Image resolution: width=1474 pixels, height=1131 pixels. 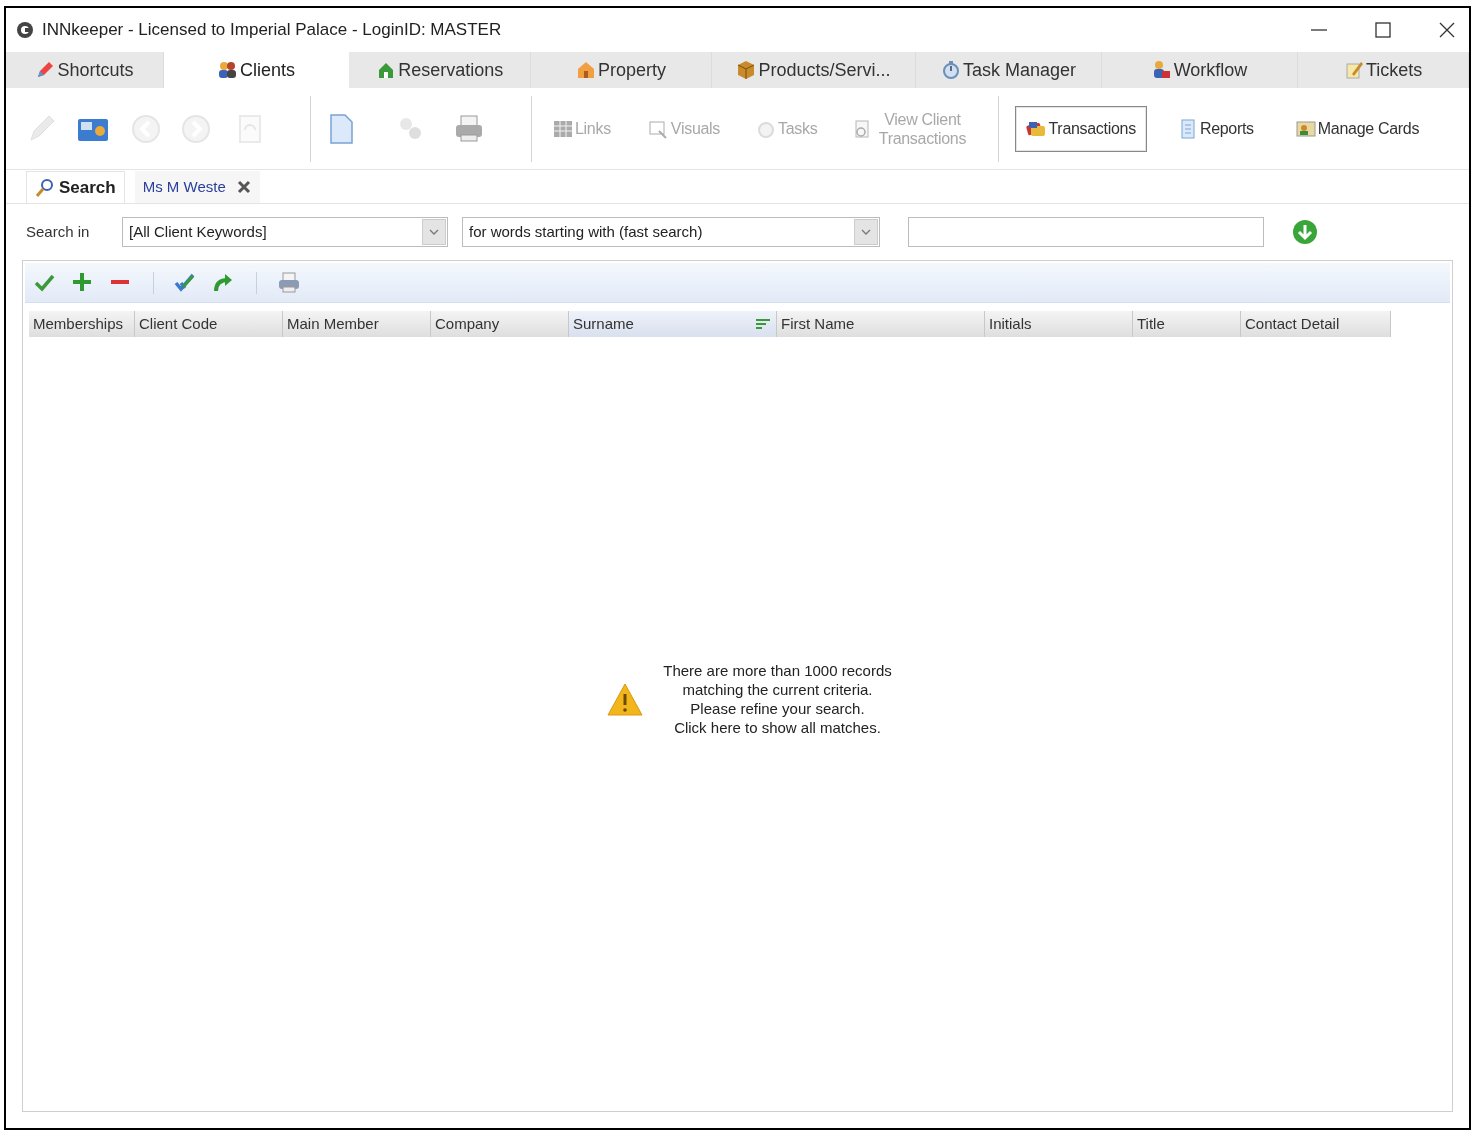 What do you see at coordinates (621, 70) in the screenshot?
I see `tab: Property` at bounding box center [621, 70].